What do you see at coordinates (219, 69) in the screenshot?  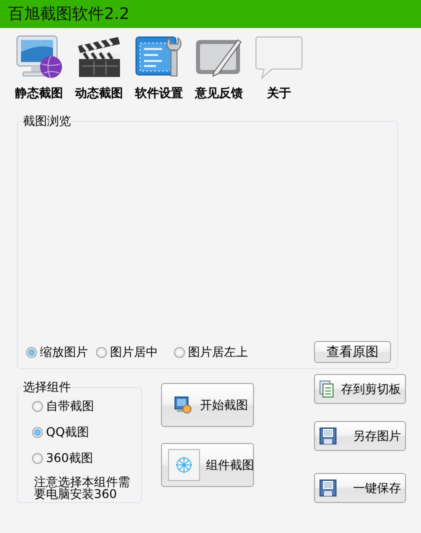 I see `toolbar-button: 意见反馈` at bounding box center [219, 69].